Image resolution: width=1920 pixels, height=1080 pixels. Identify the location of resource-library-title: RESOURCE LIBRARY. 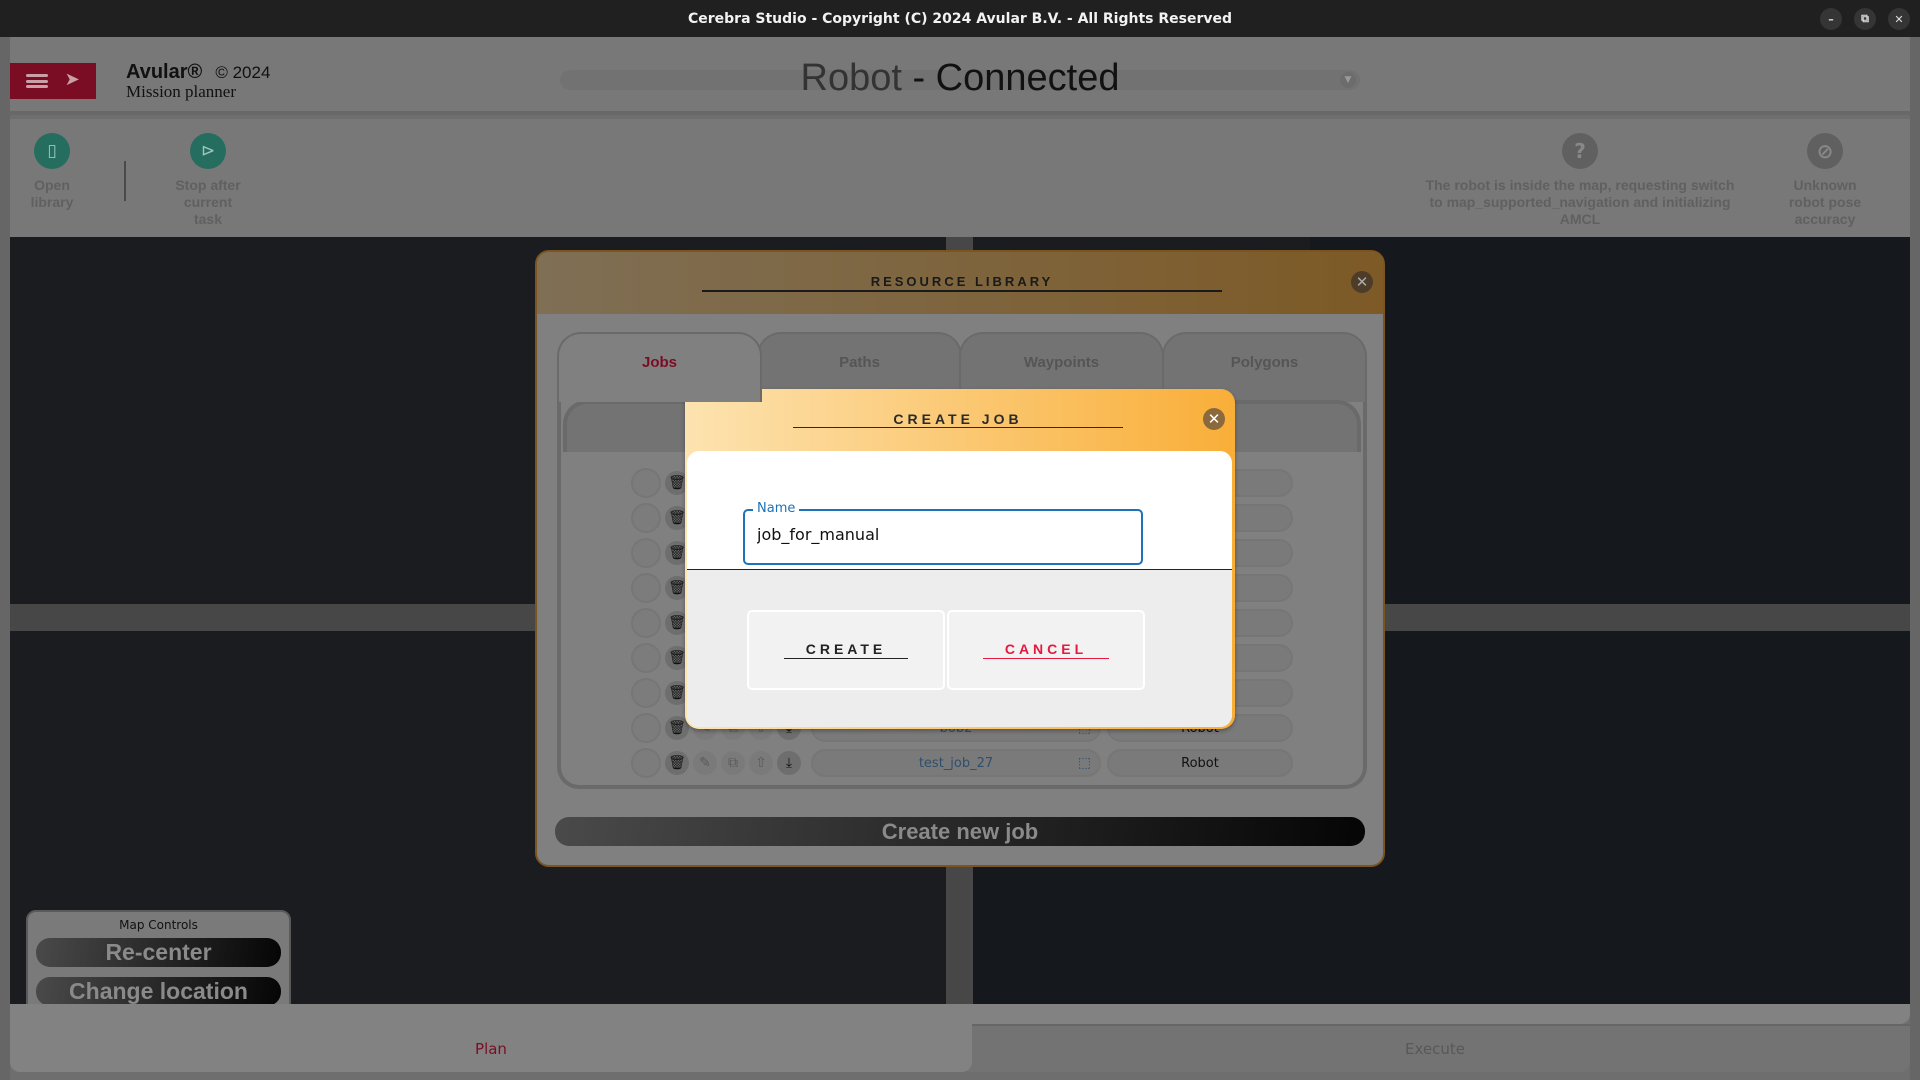
(962, 283).